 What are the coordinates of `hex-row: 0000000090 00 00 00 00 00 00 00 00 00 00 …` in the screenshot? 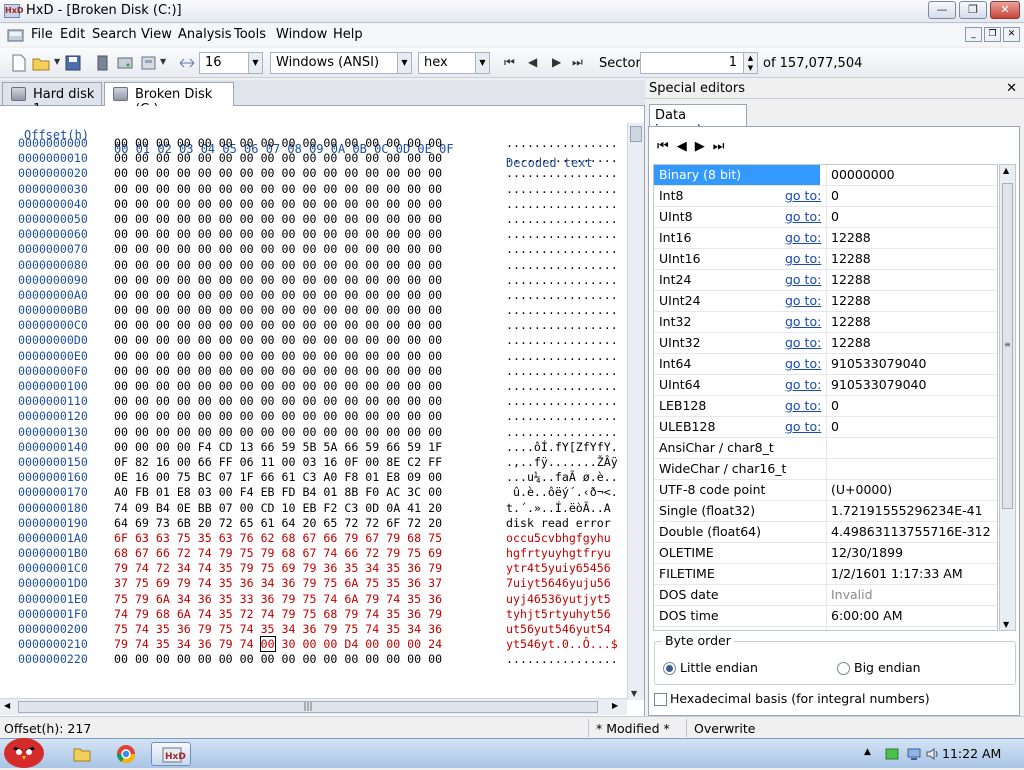 It's located at (314, 280).